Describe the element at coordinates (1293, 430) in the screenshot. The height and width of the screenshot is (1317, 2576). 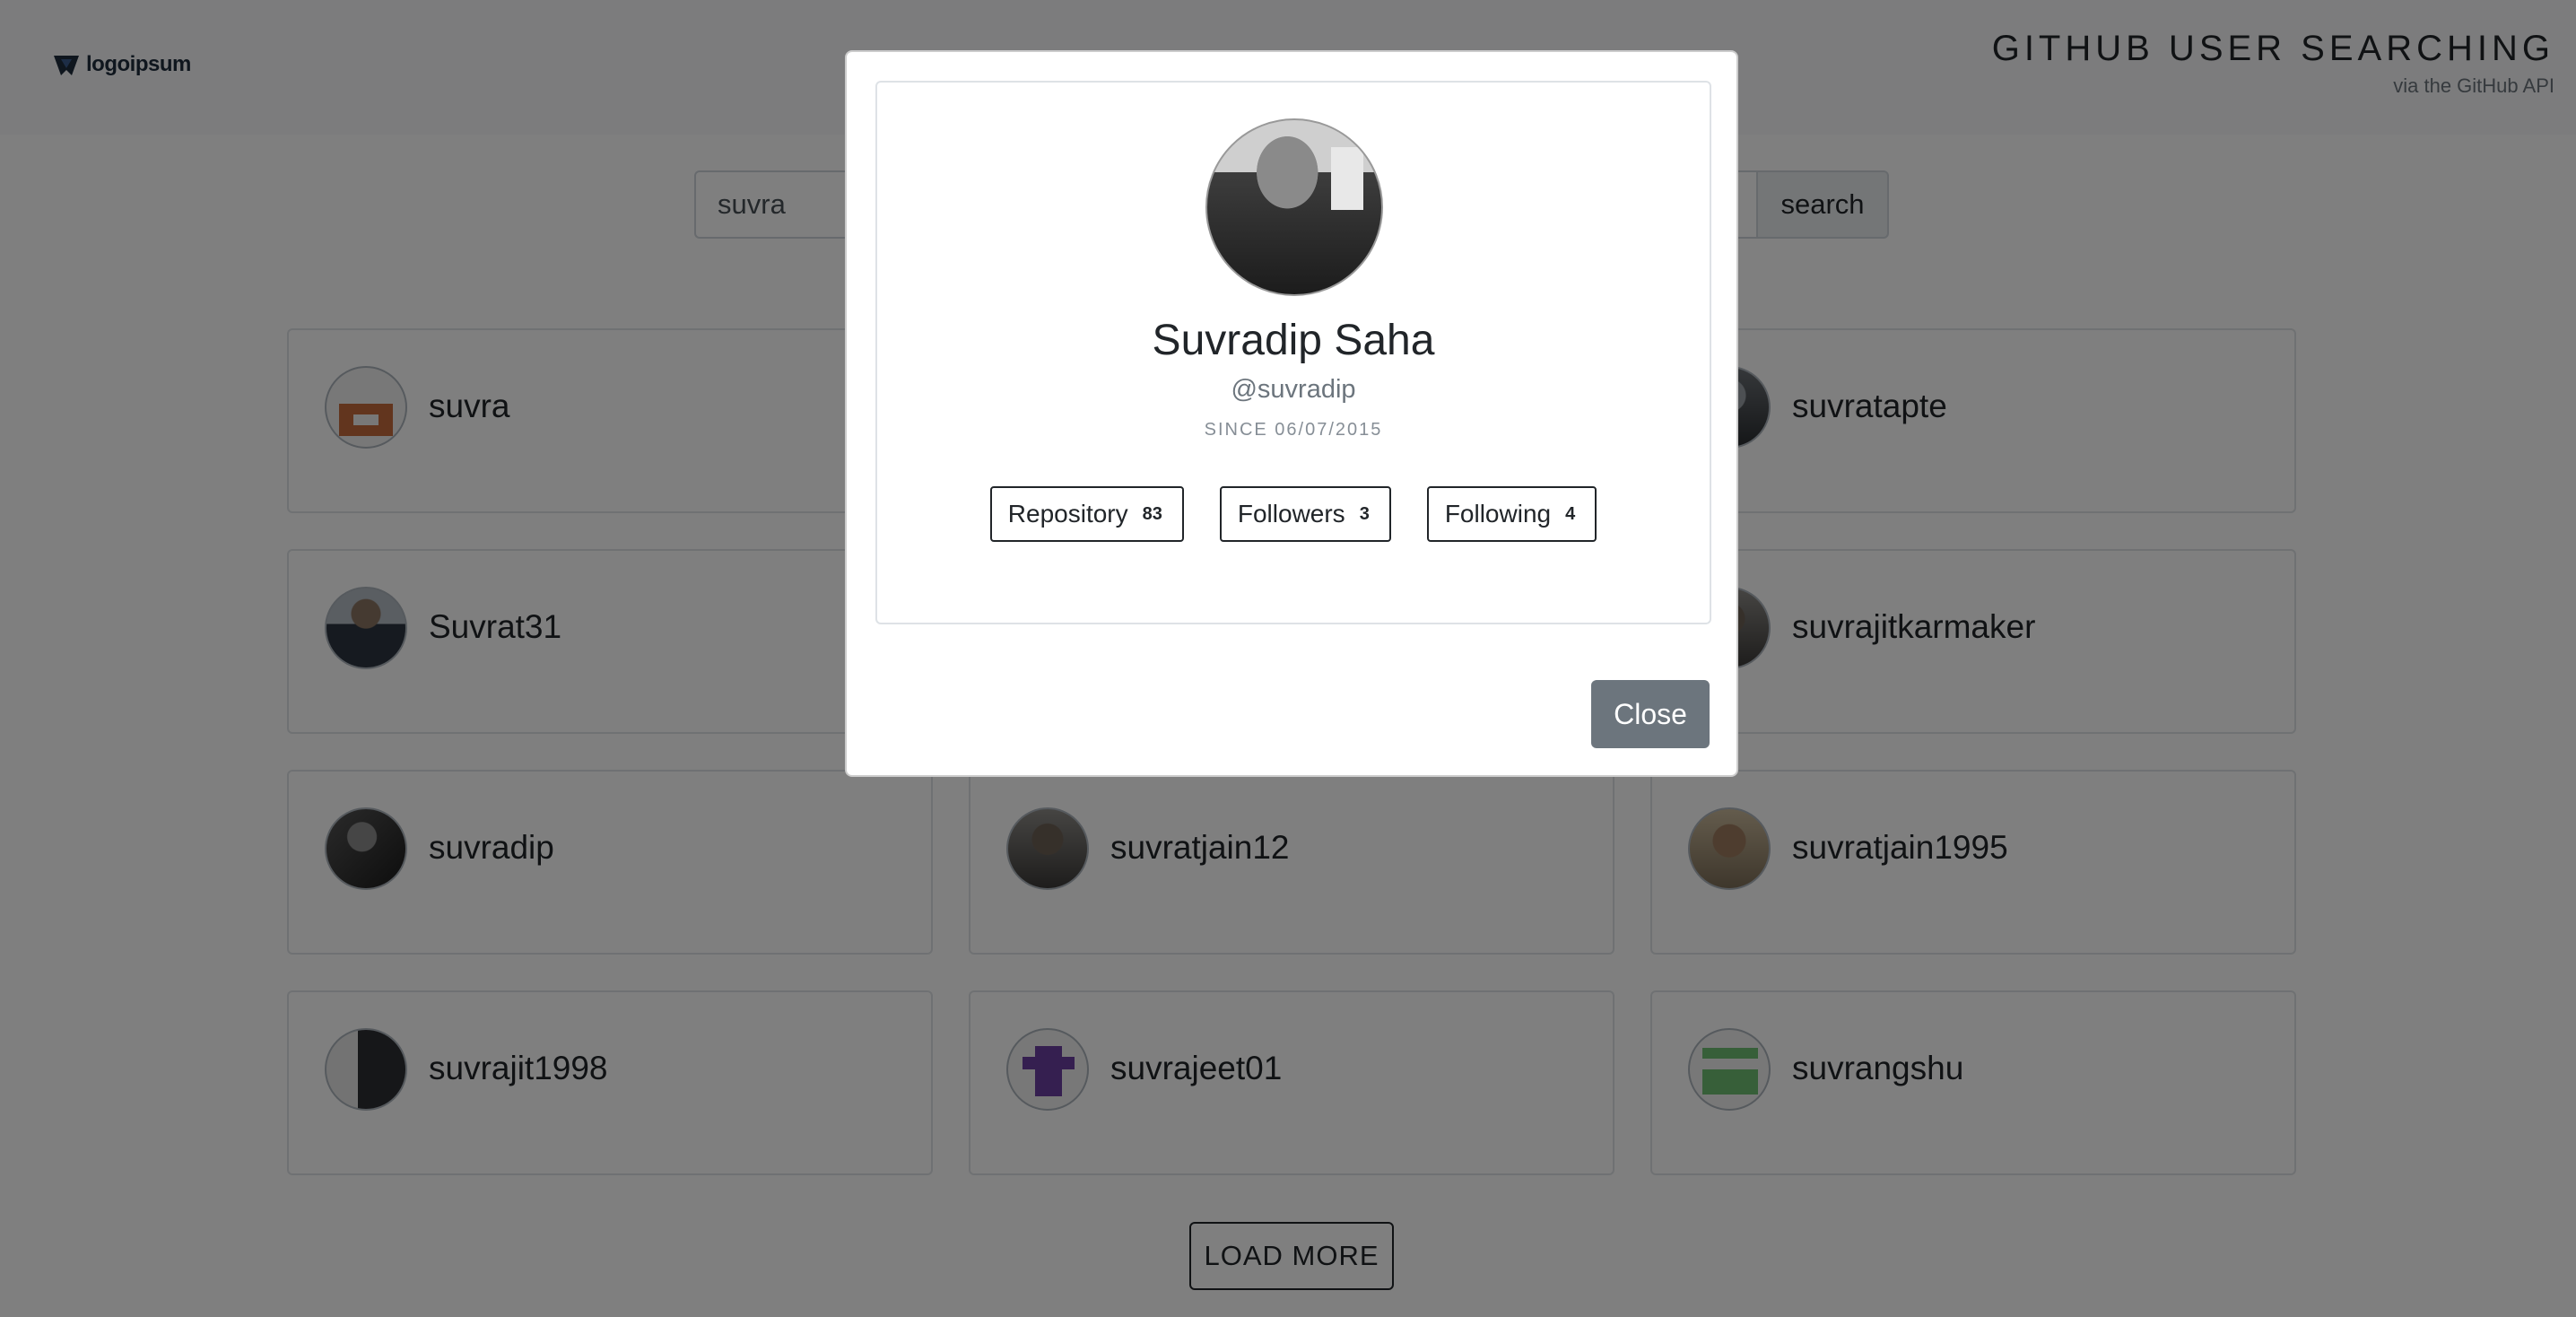
I see `profile-since-date: SINCE 06/07/2015` at that location.